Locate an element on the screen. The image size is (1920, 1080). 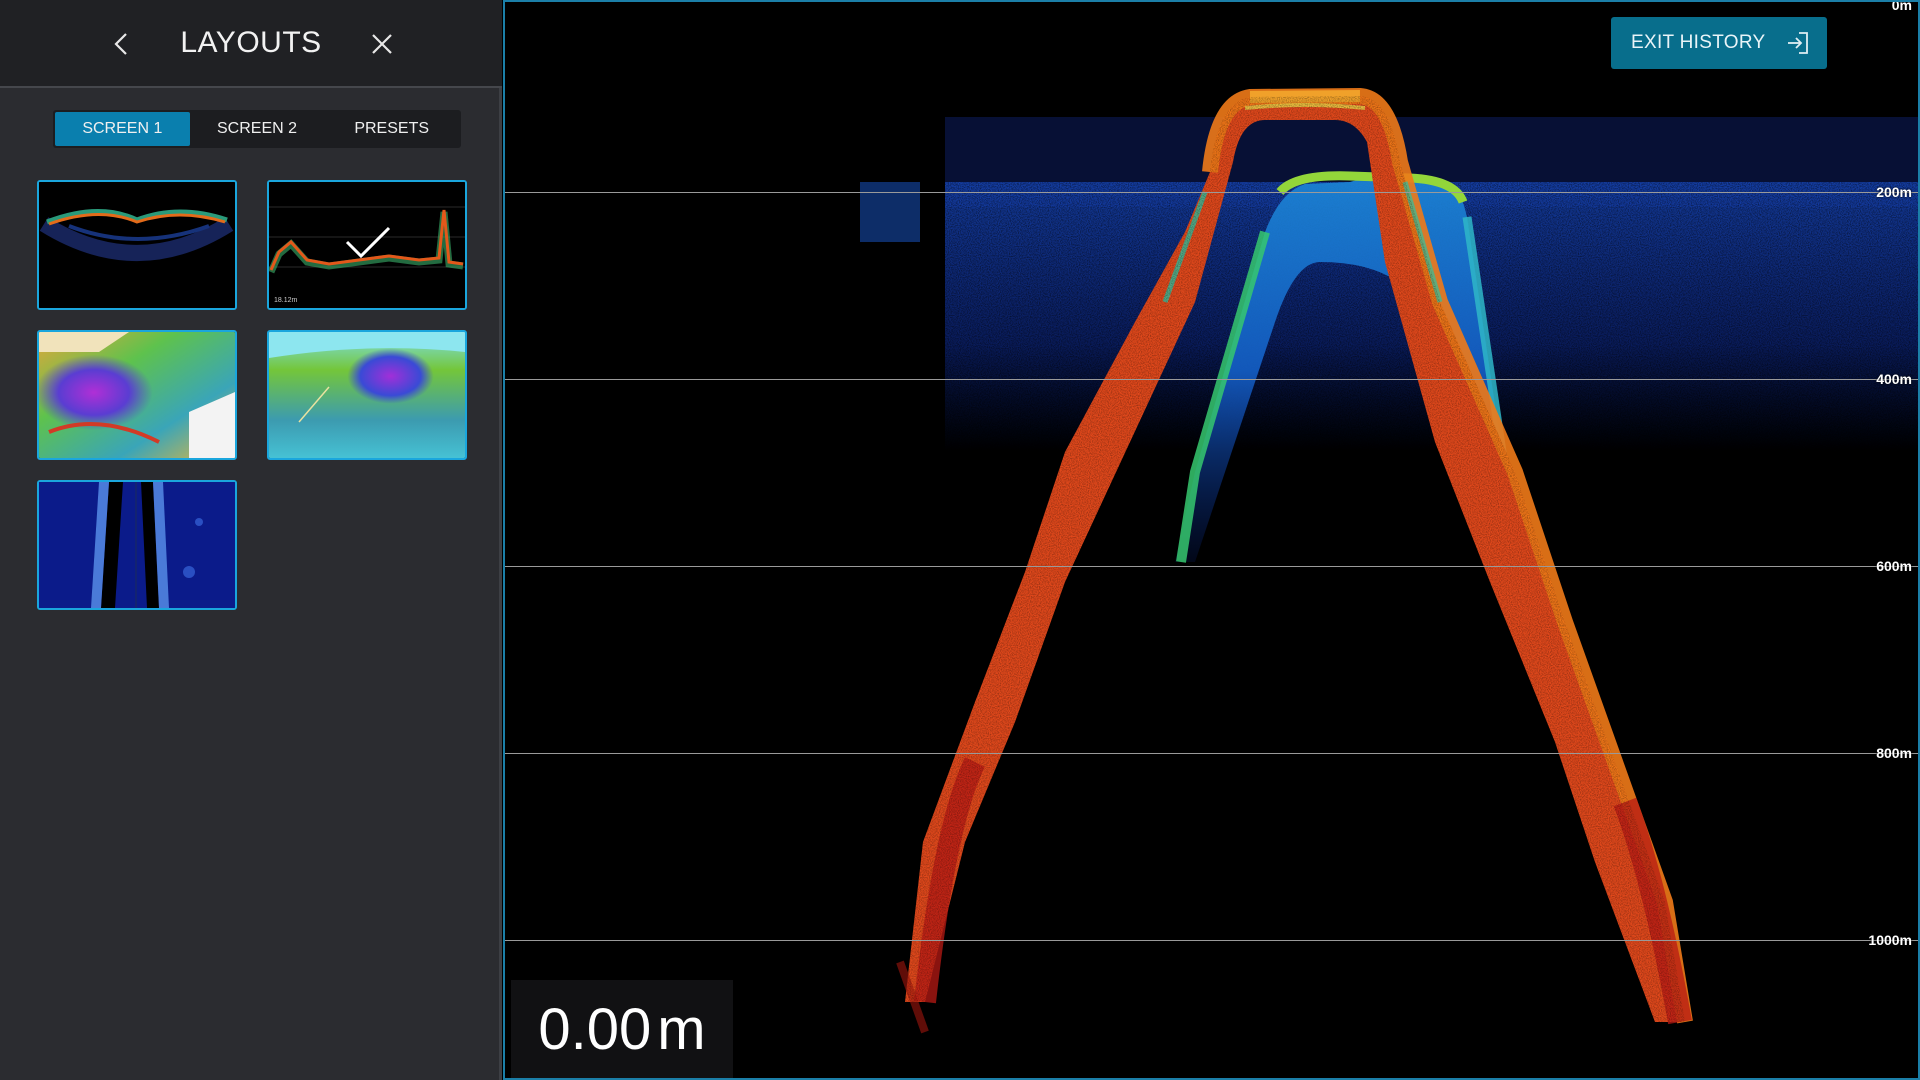
depth-label-400: 400m is located at coordinates (1894, 379).